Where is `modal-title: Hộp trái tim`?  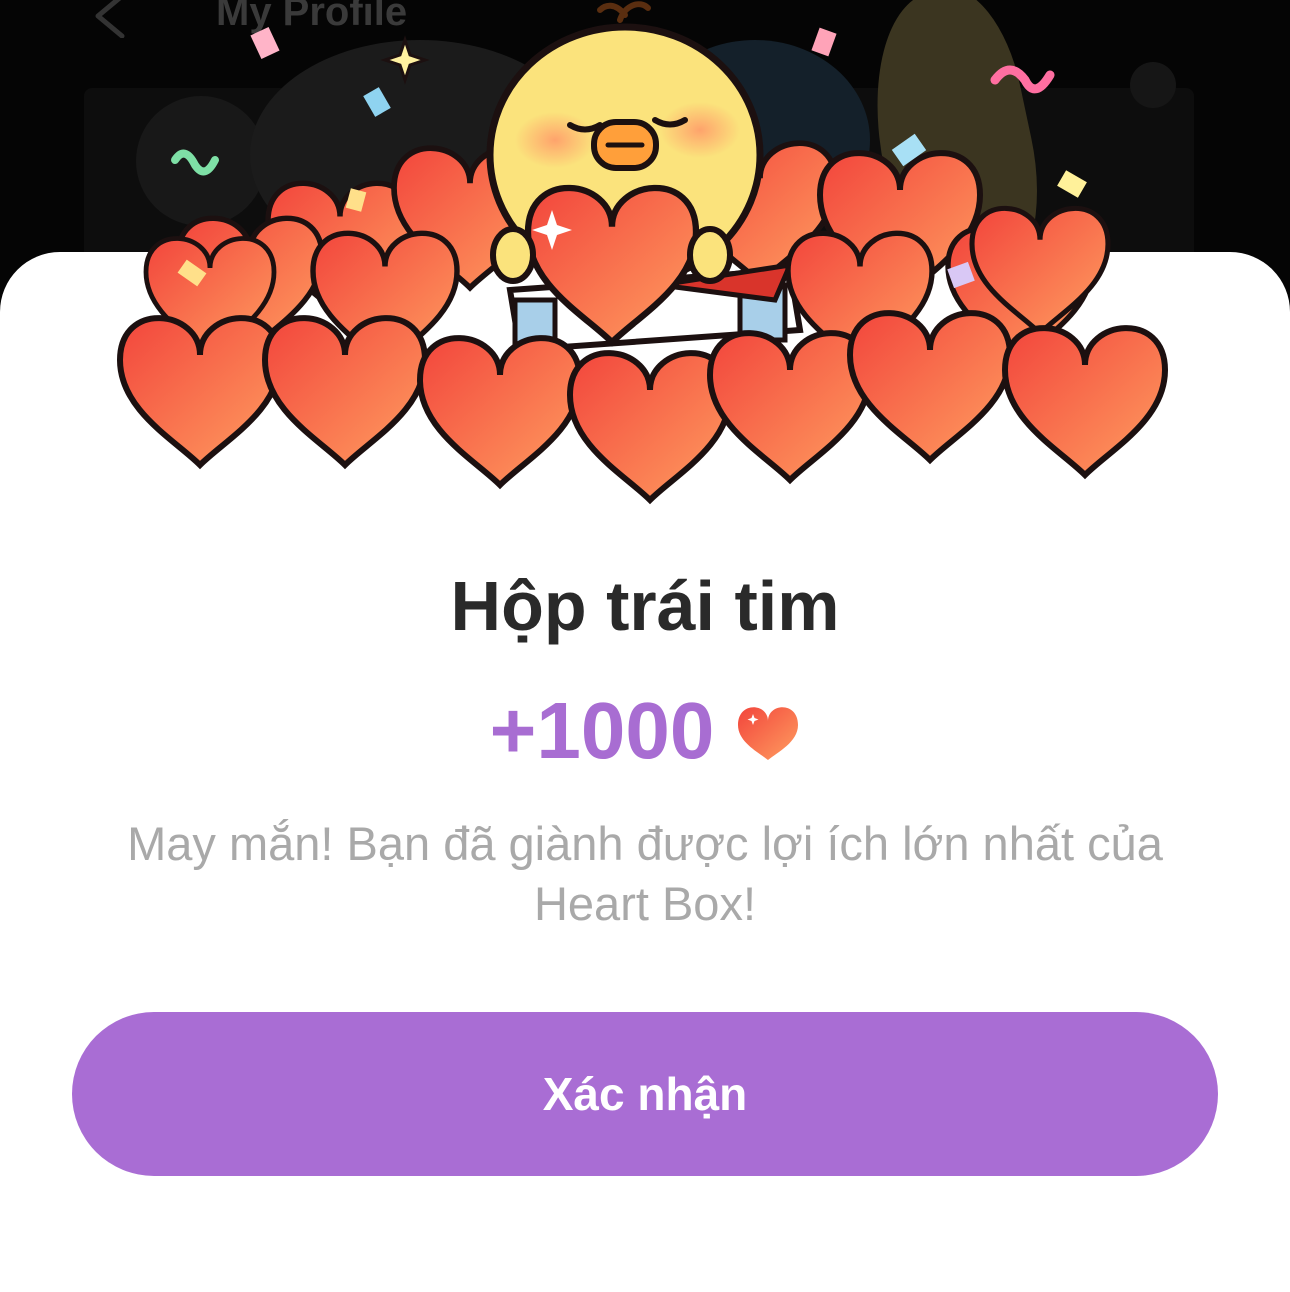 modal-title: Hộp trái tim is located at coordinates (645, 606).